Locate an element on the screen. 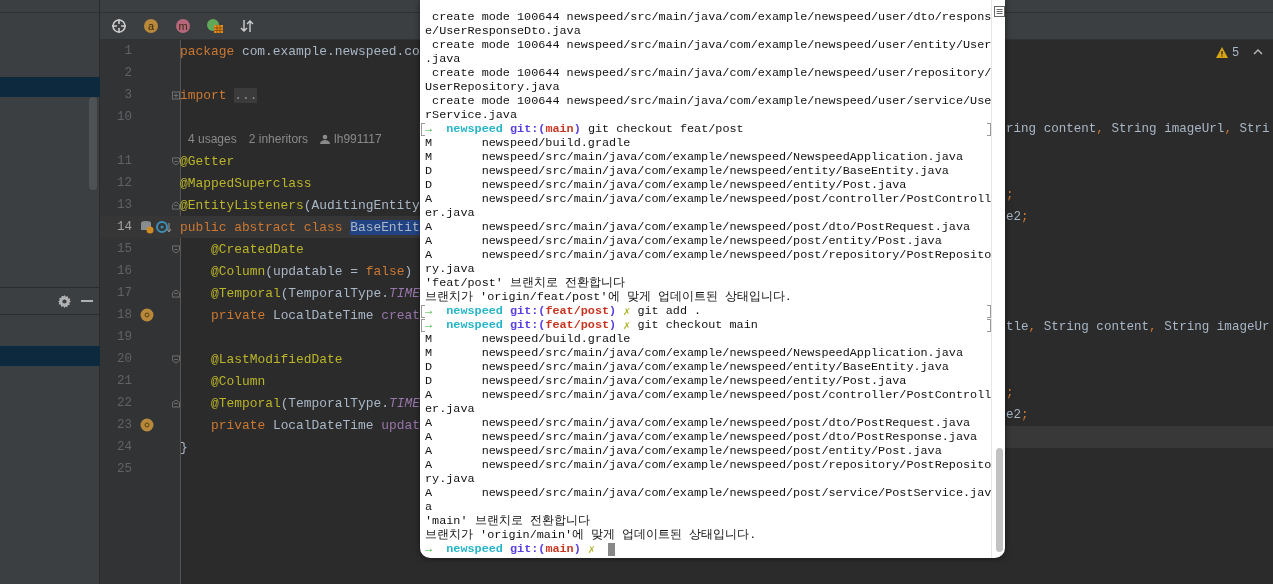  file-path: newspeed/src/main/java/com/example/newspeed/NewspeedApplication.java is located at coordinates (722, 157).